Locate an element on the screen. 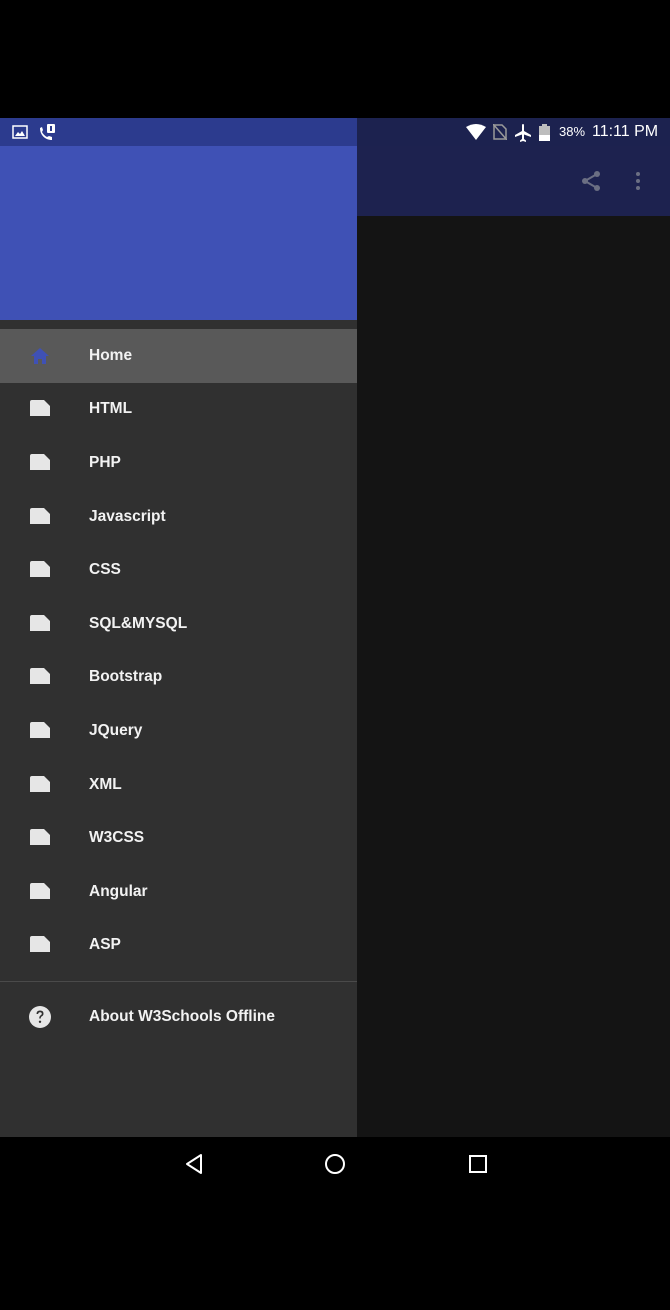 The width and height of the screenshot is (670, 1310). recents-icon is located at coordinates (478, 1164).